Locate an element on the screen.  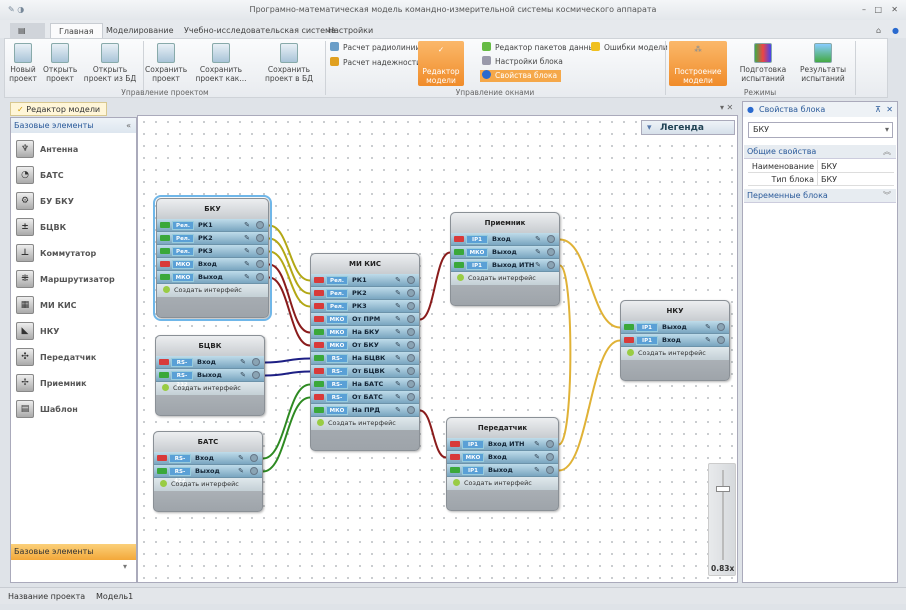
zoom-slider: 0.83x is located at coordinates (722, 519).